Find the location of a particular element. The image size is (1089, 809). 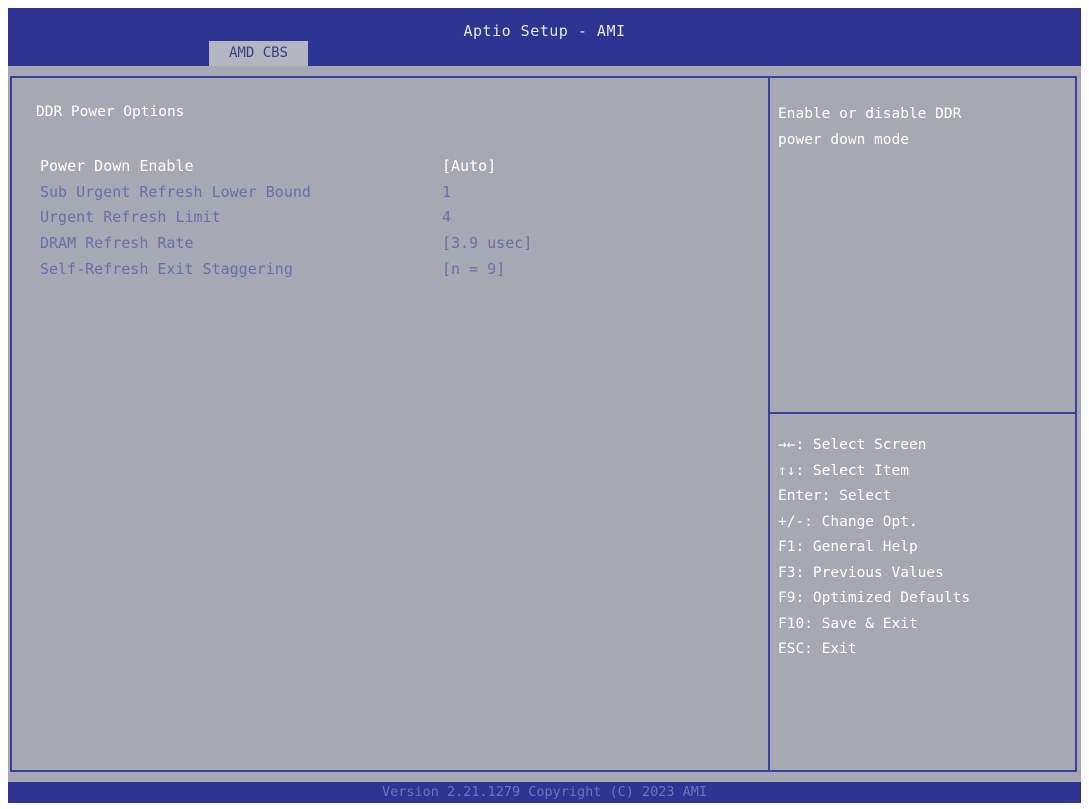

help-line: power down mode is located at coordinates (843, 140).